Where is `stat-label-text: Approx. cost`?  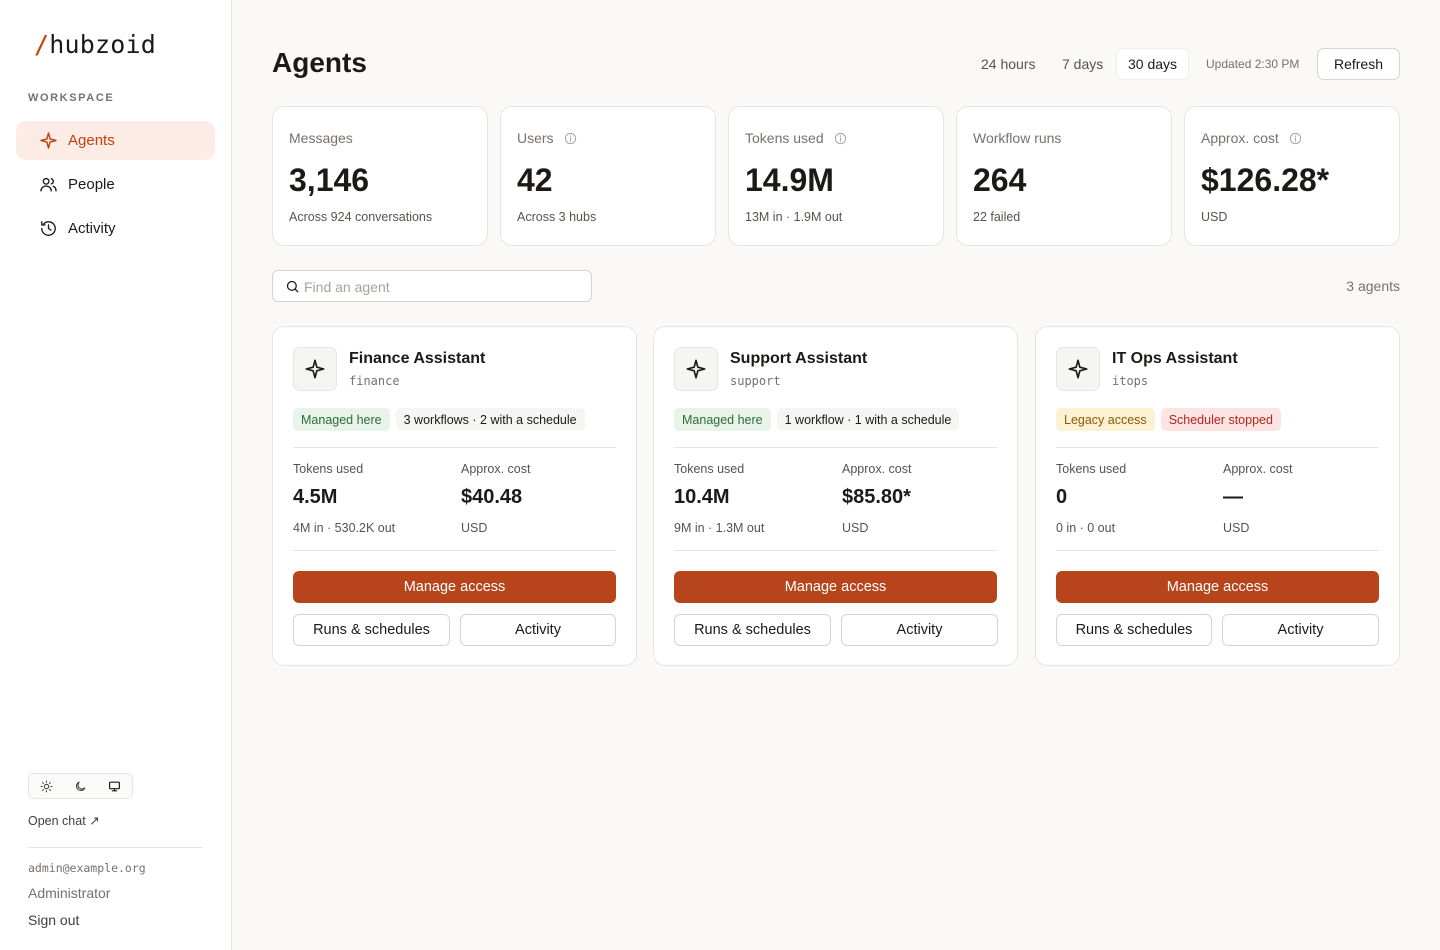 stat-label-text: Approx. cost is located at coordinates (1240, 138).